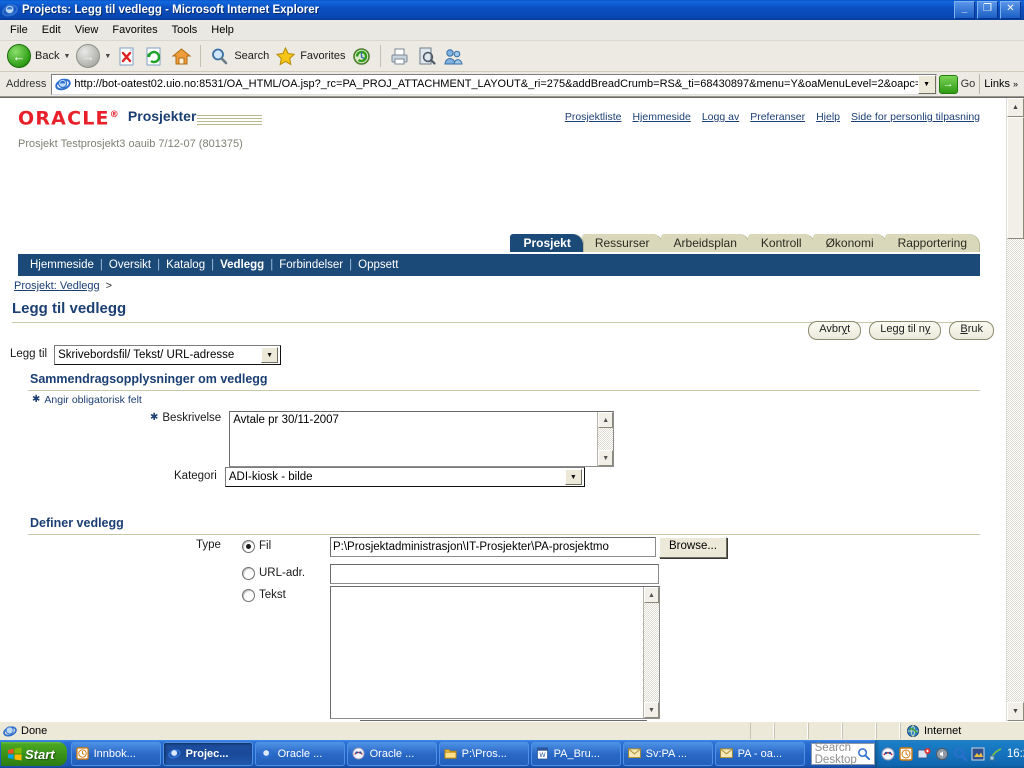  I want to click on menu-item-favorites: Favorites, so click(134, 30).